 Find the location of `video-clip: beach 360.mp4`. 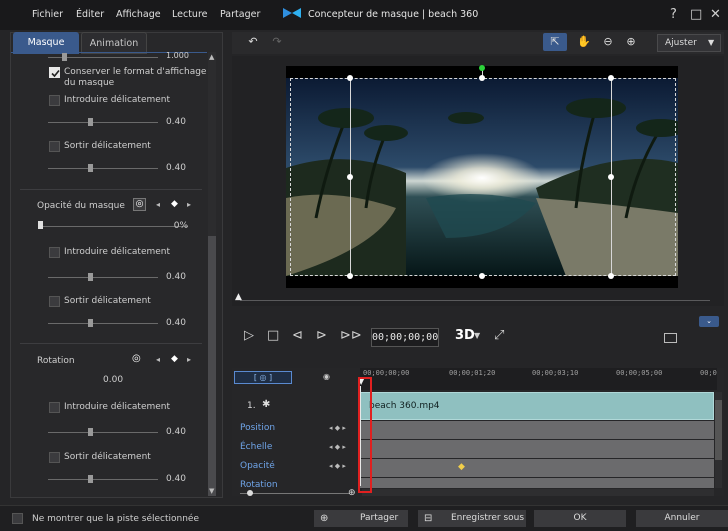

video-clip: beach 360.mp4 is located at coordinates (537, 406).